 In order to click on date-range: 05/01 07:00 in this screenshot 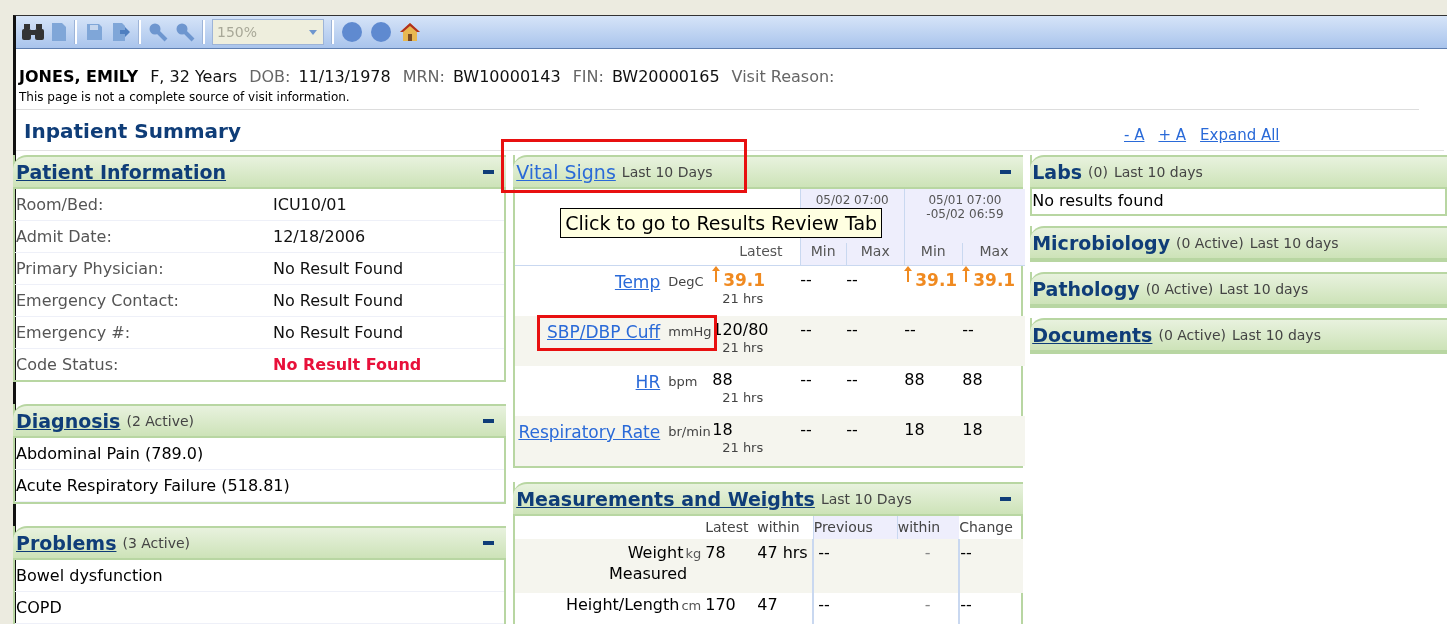, I will do `click(965, 200)`.